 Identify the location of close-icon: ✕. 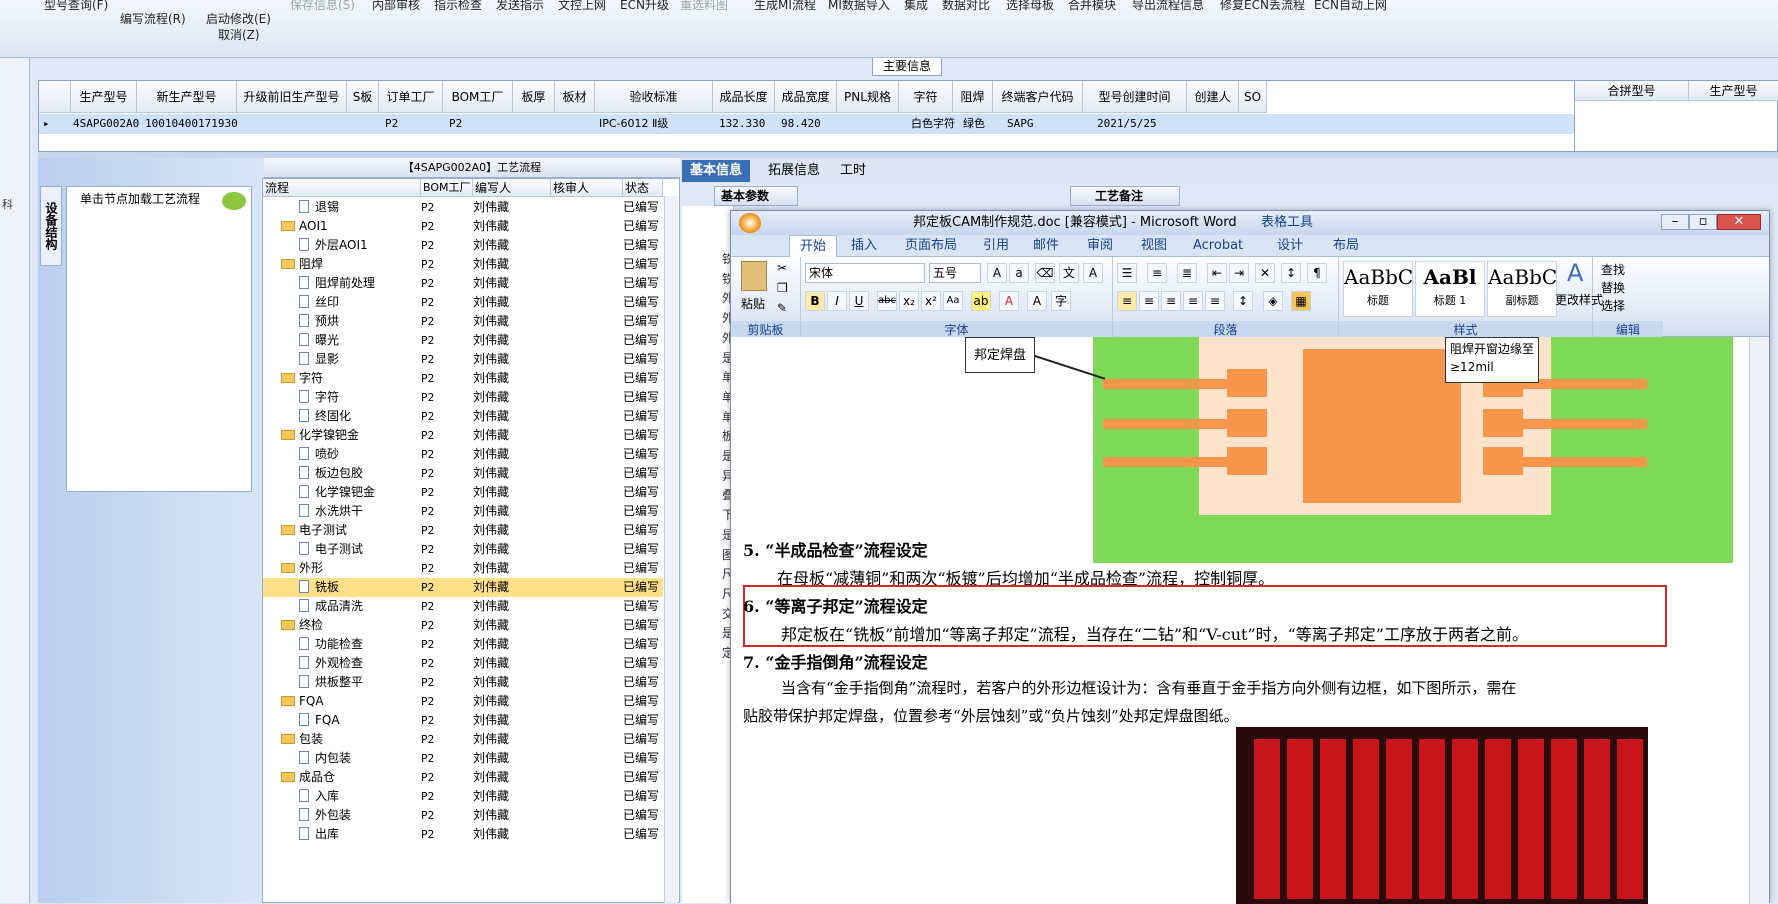
(1739, 222).